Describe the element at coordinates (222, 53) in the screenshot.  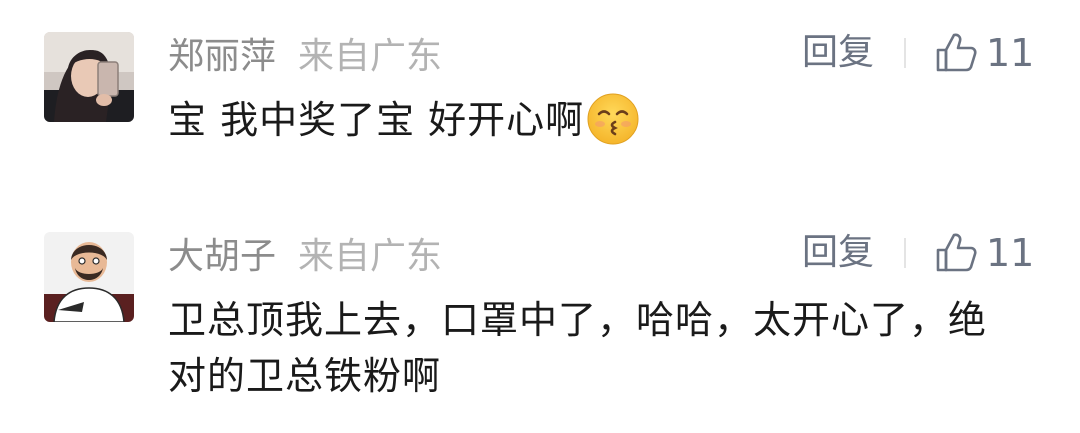
I see `username: 郑丽萍` at that location.